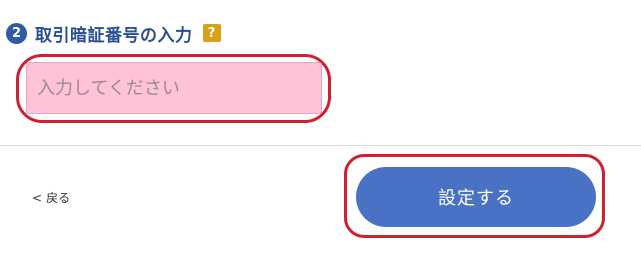 The width and height of the screenshot is (641, 253). What do you see at coordinates (114, 35) in the screenshot?
I see `step-title: 取引暗証番号の入力` at bounding box center [114, 35].